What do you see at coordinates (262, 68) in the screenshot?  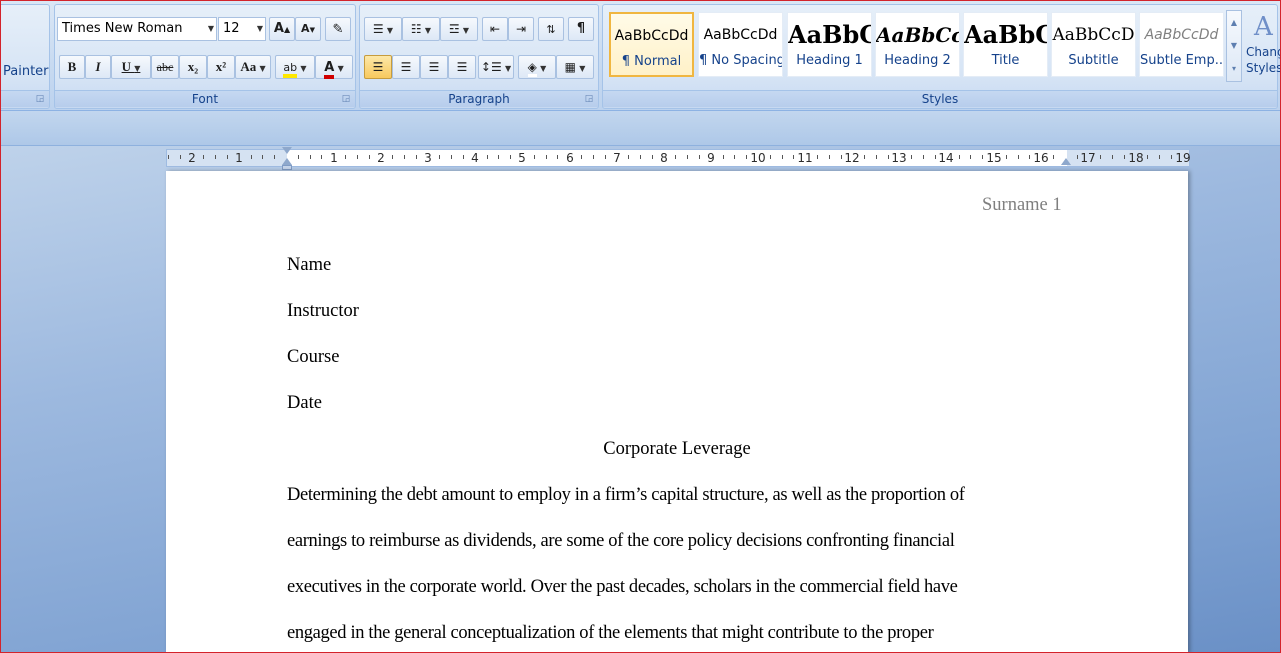 I see `change-case-dropdown-icon: ▼` at bounding box center [262, 68].